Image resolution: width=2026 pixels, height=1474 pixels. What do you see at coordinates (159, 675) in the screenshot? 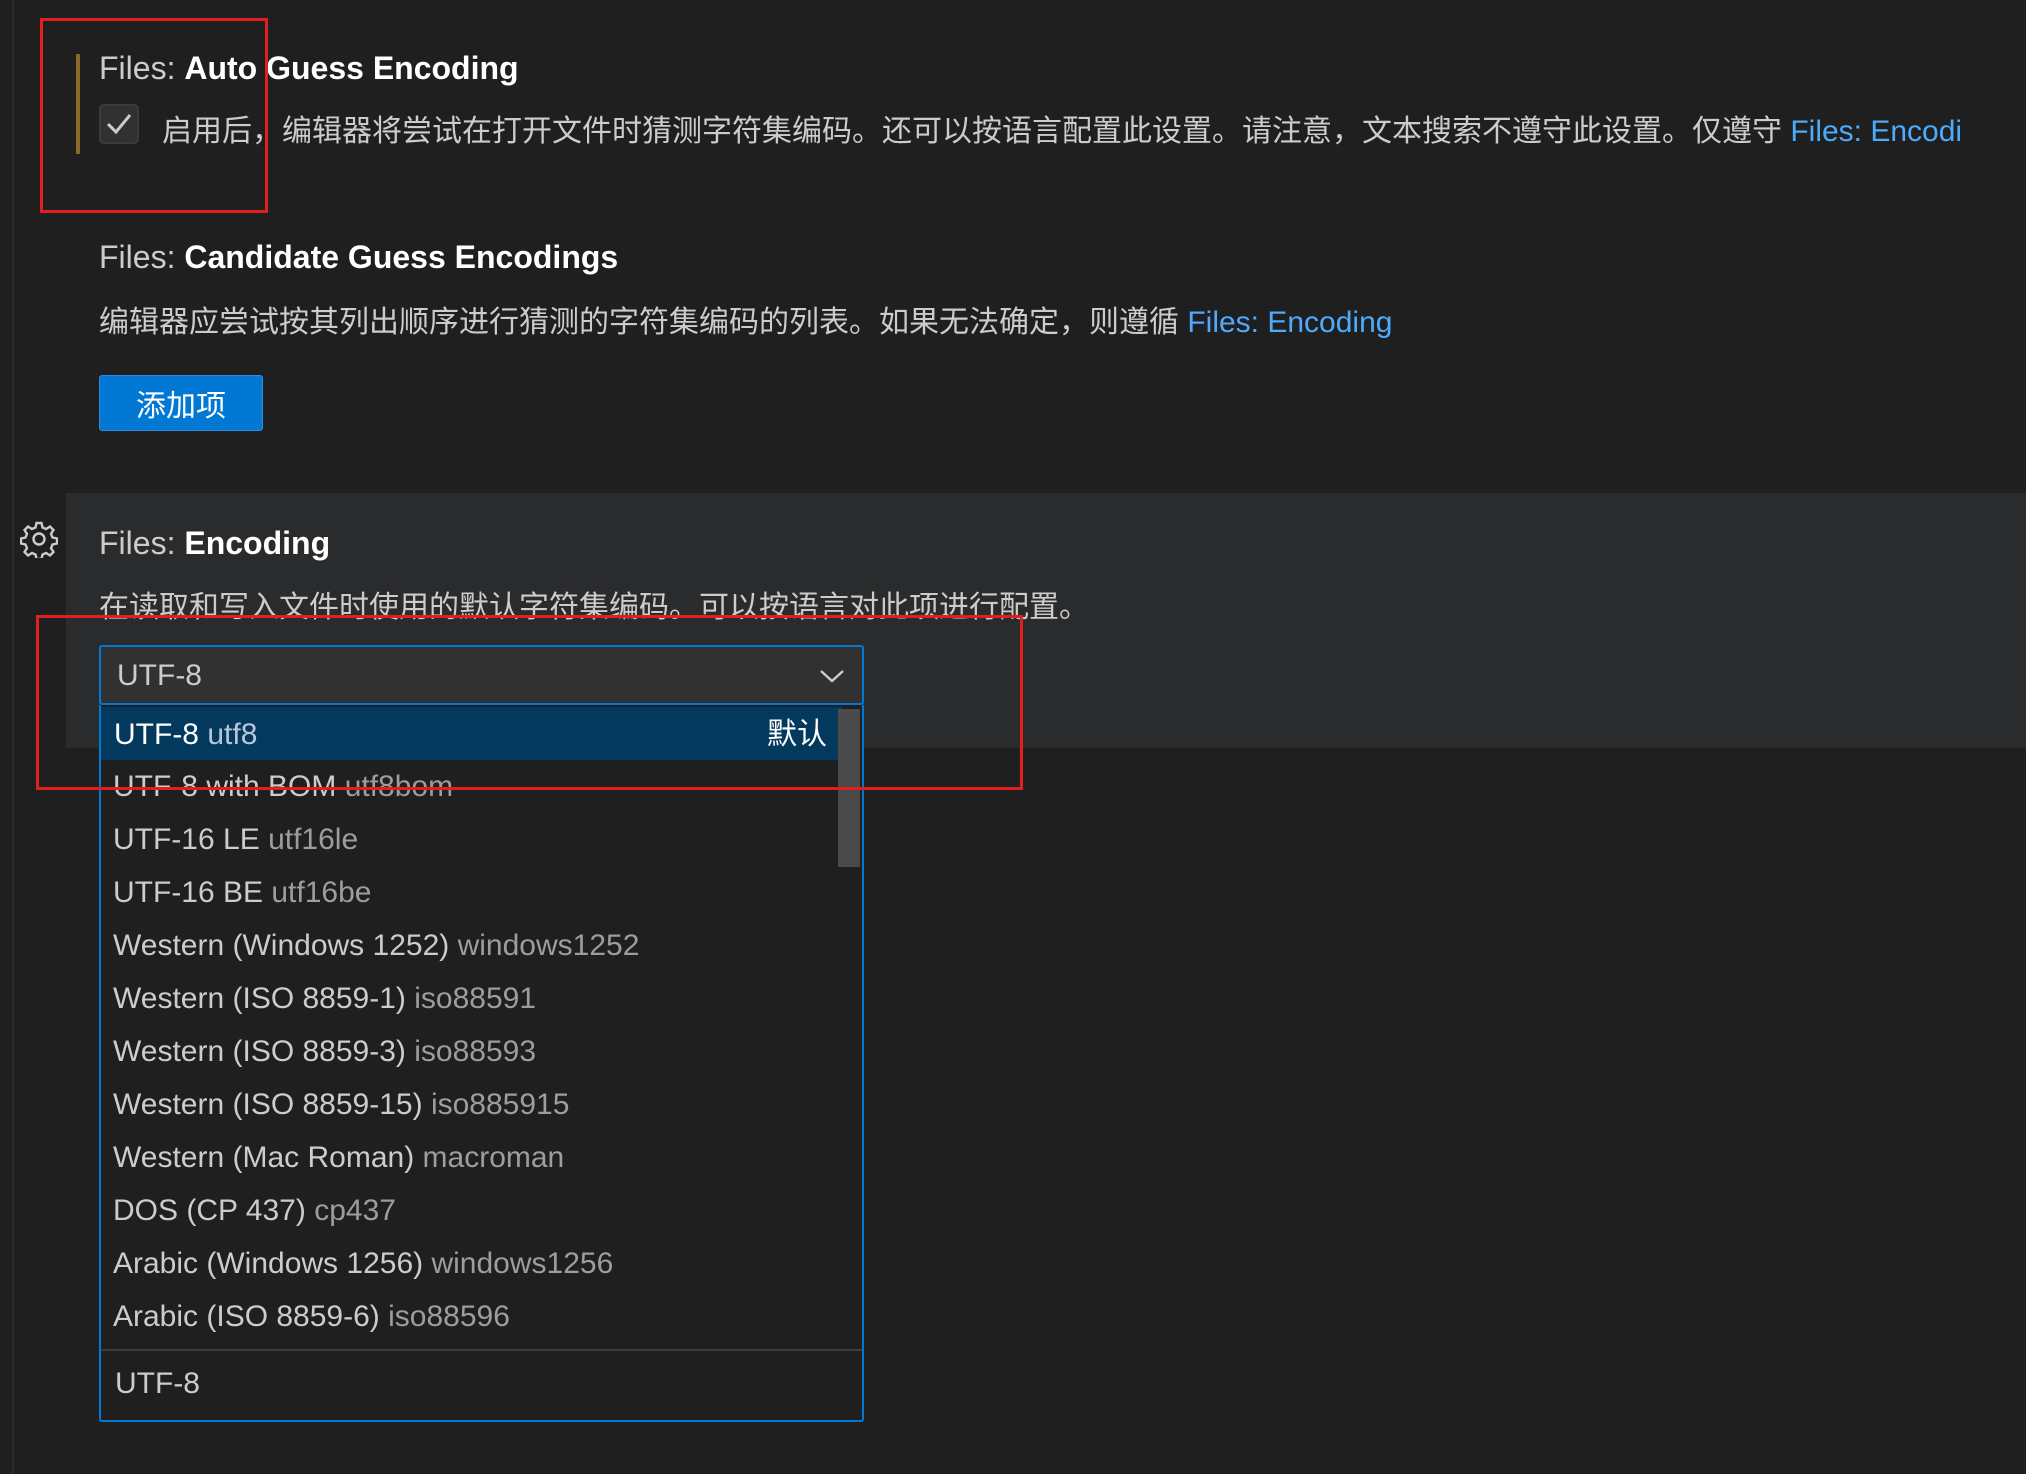
I see `encoding-select-value: UTF-8` at bounding box center [159, 675].